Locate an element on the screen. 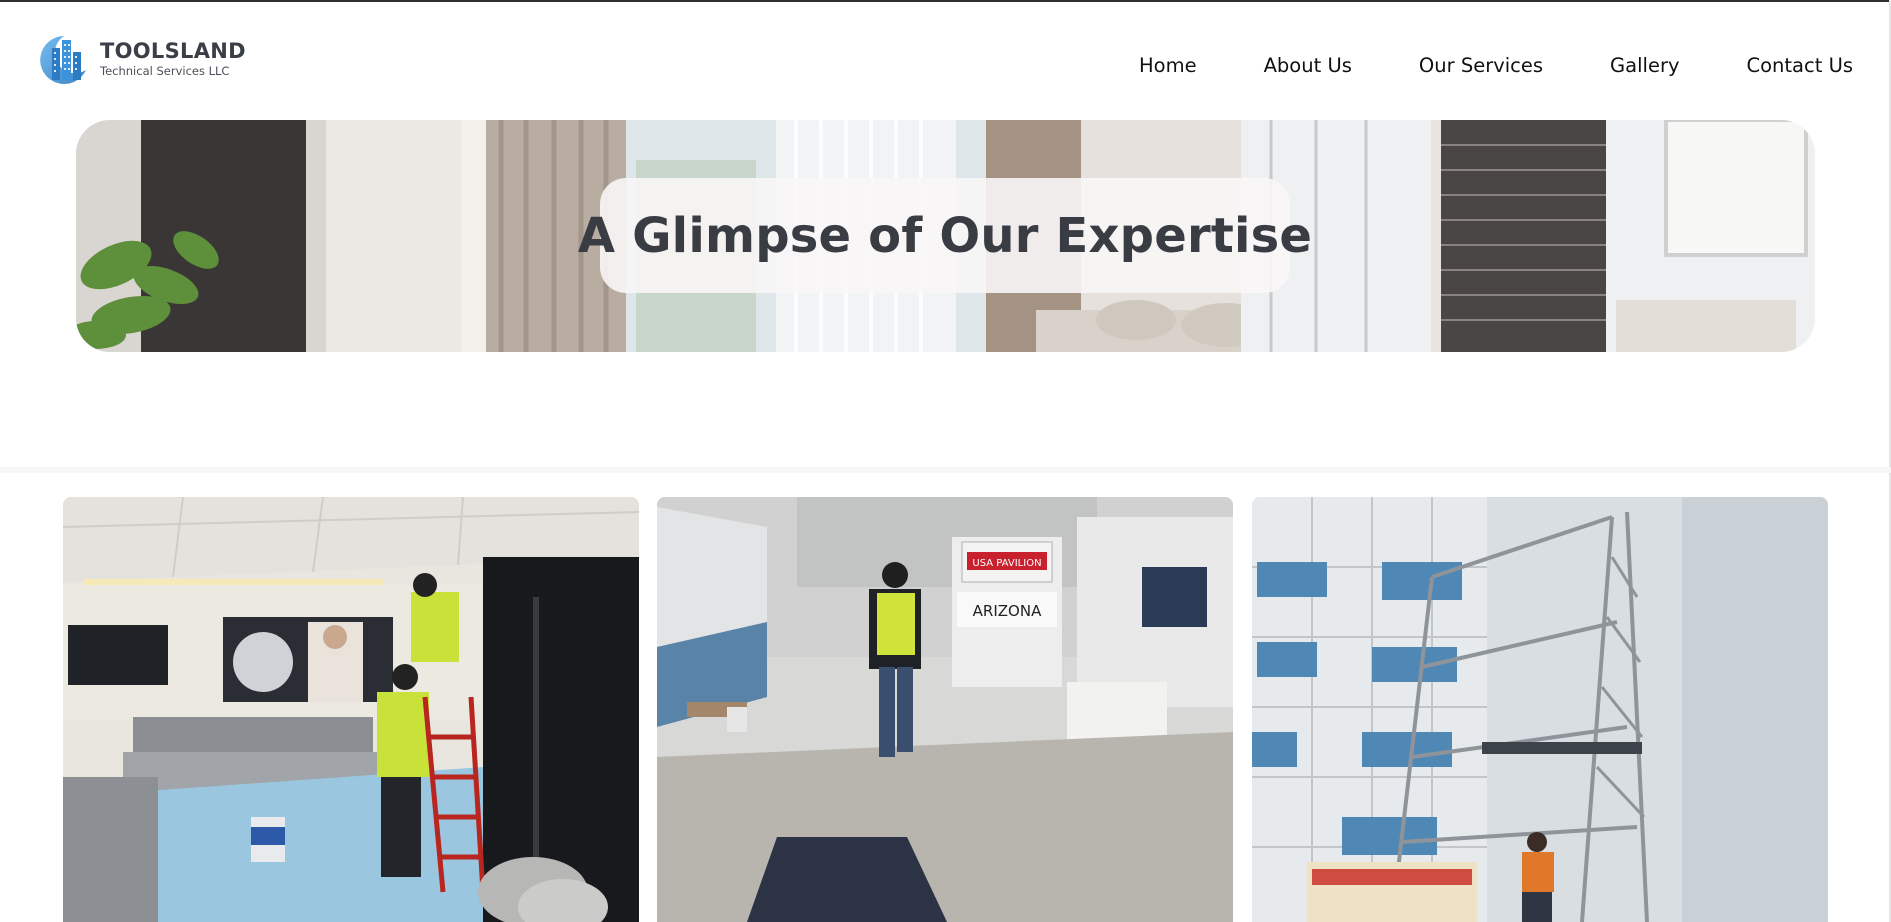  brand-text: TOOLSLAND Technical Services LLC is located at coordinates (173, 58).